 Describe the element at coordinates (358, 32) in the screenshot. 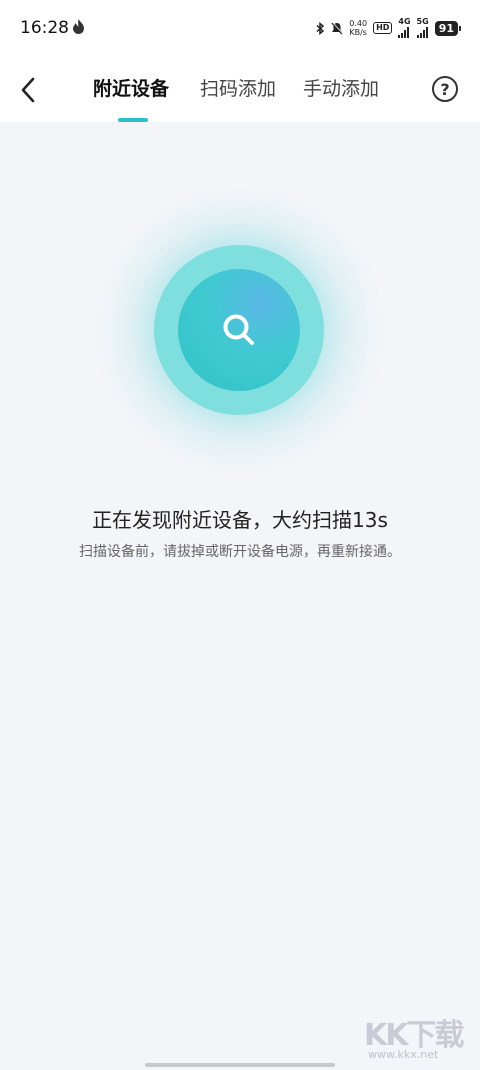

I see `network-speed-unit: KB/s` at that location.